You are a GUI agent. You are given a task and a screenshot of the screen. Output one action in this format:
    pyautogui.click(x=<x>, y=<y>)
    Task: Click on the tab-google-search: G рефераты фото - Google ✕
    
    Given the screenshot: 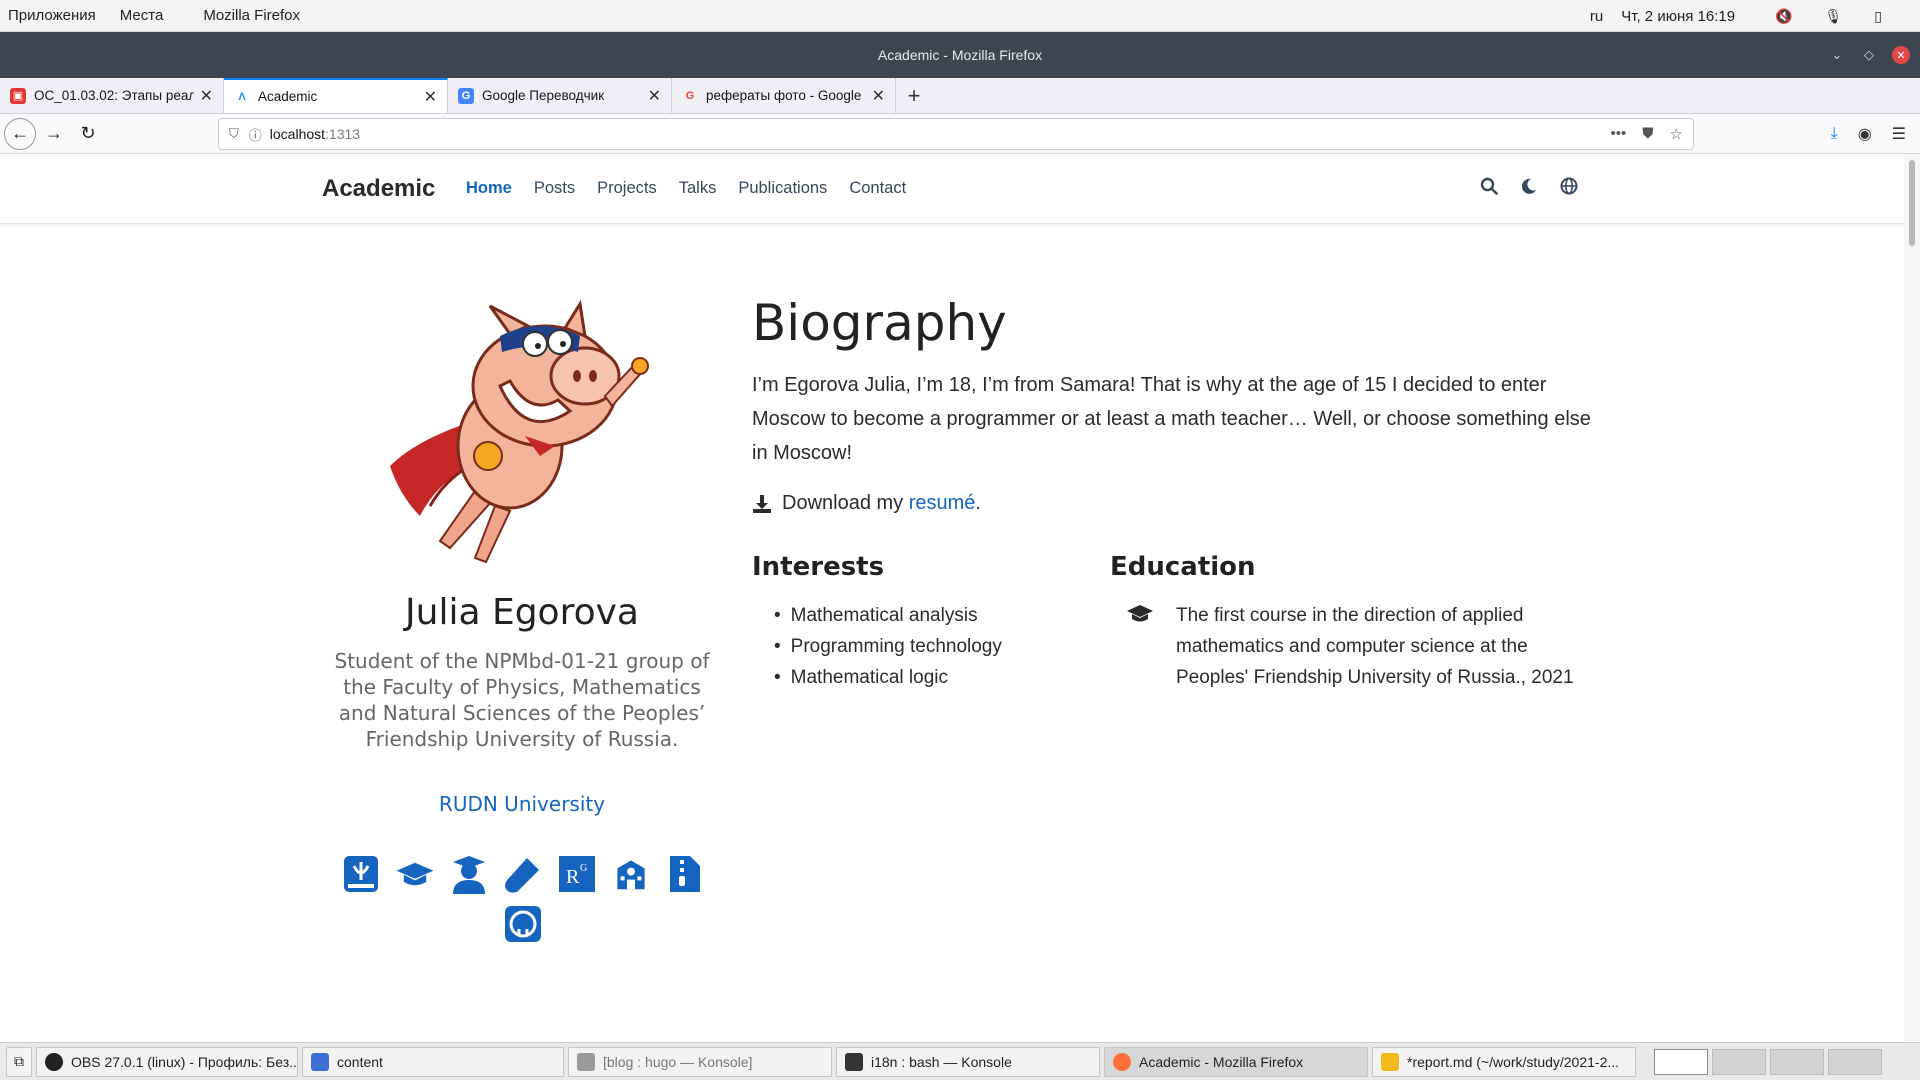 What is the action you would take?
    pyautogui.click(x=784, y=95)
    